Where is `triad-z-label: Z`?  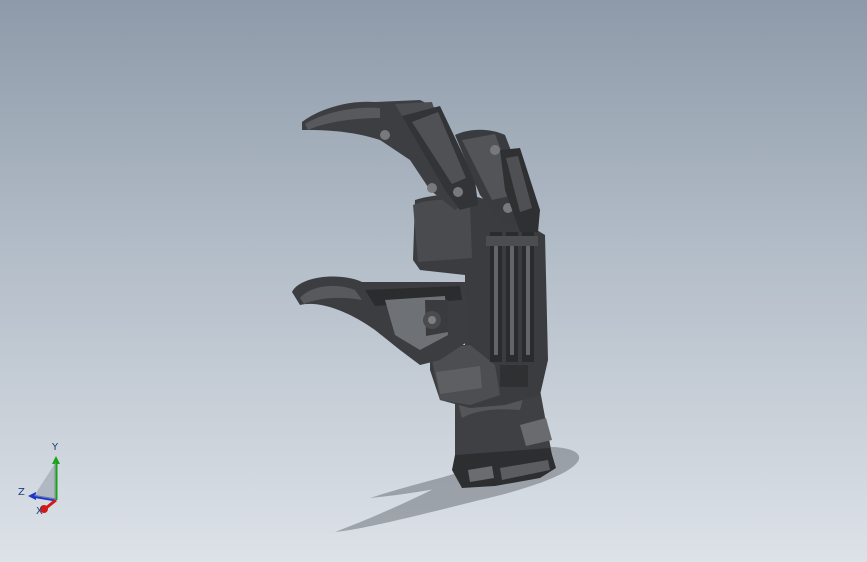
triad-z-label: Z is located at coordinates (21, 492).